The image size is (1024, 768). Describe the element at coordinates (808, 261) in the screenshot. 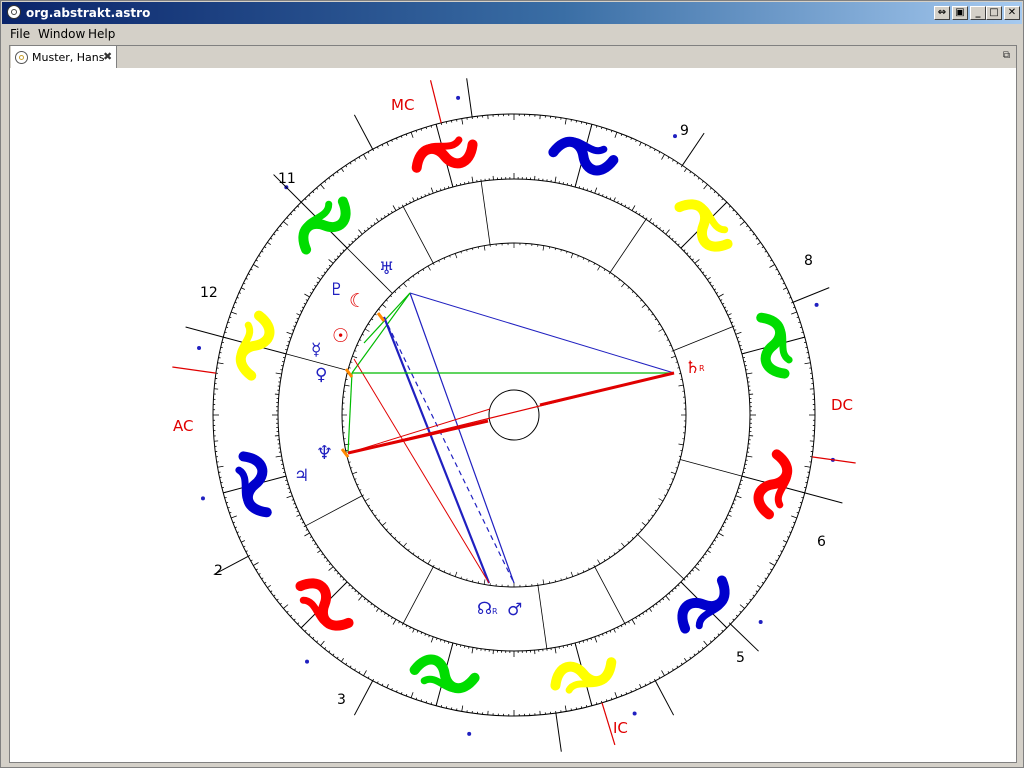

I see `house-8-label: 8` at that location.